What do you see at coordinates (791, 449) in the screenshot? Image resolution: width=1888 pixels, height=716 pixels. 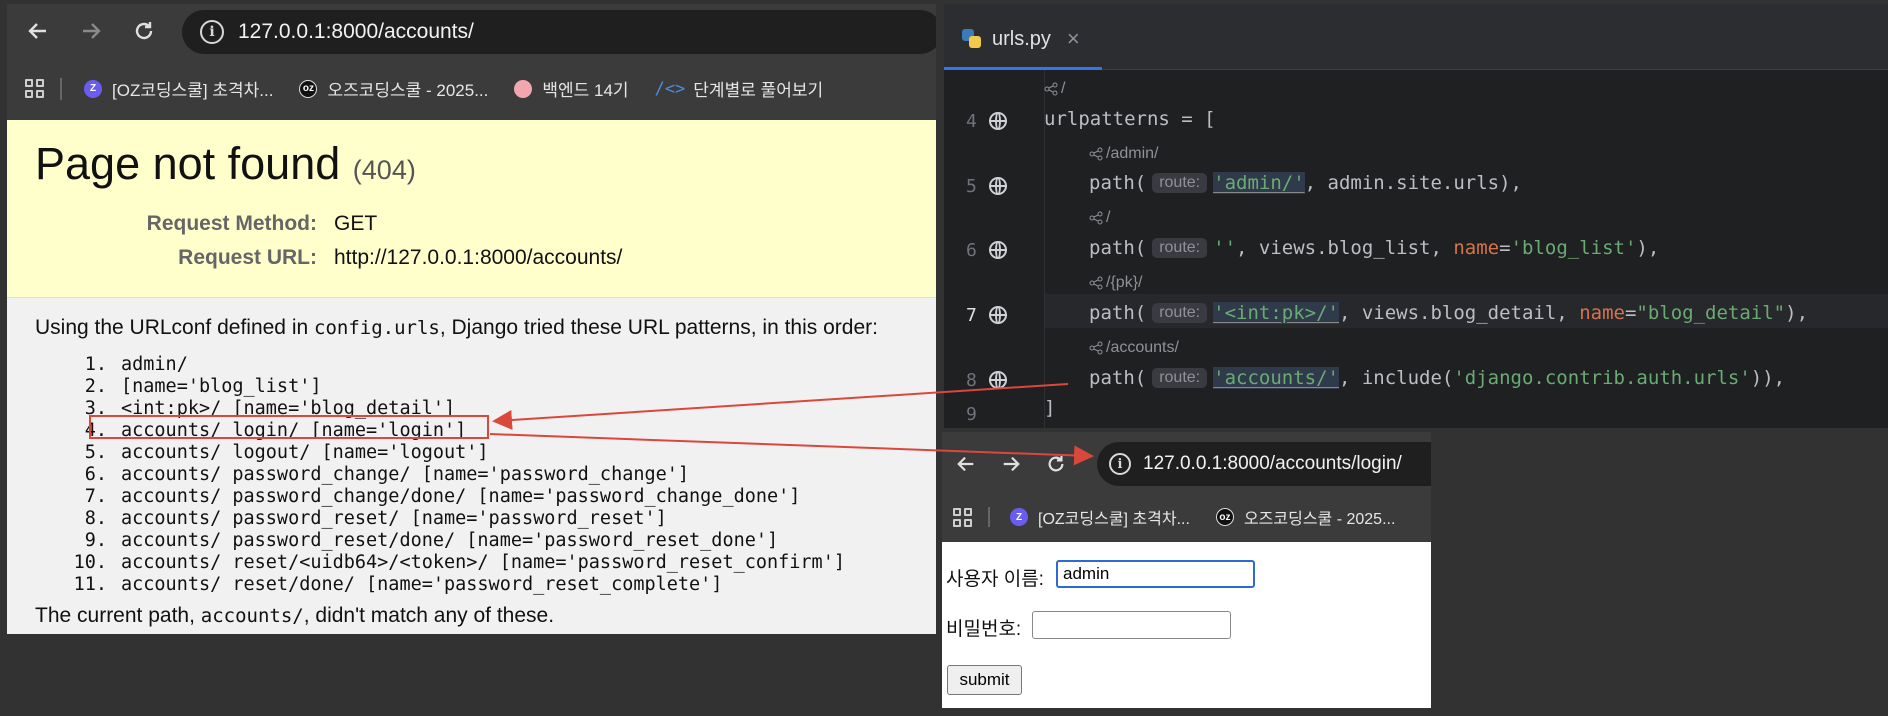 I see `arrow-pattern-to-login` at bounding box center [791, 449].